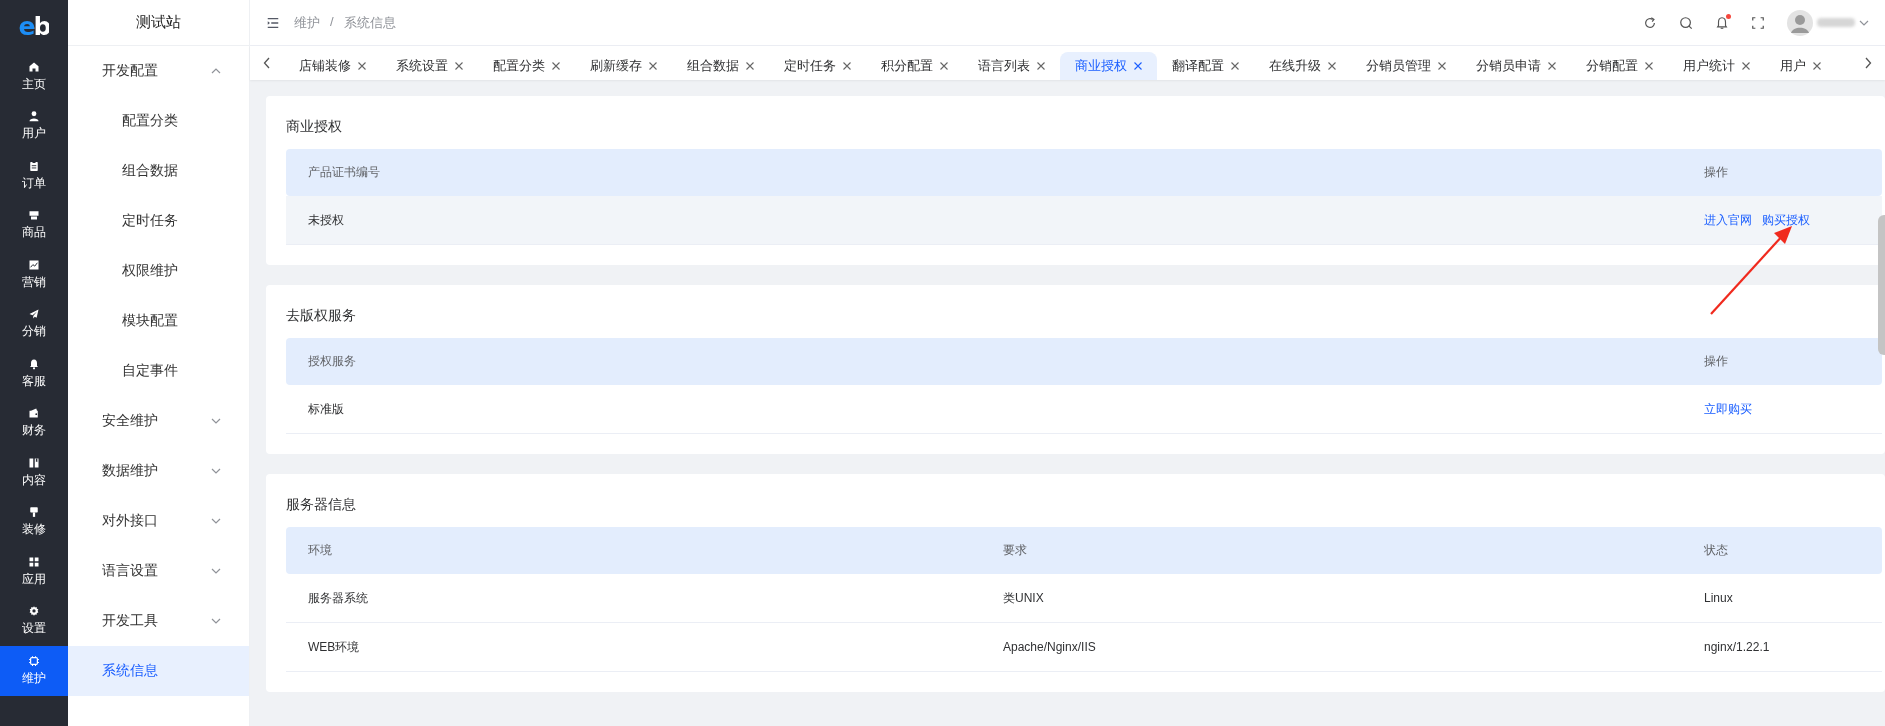 The height and width of the screenshot is (726, 1885). Describe the element at coordinates (34, 215) in the screenshot. I see `box-icon` at that location.